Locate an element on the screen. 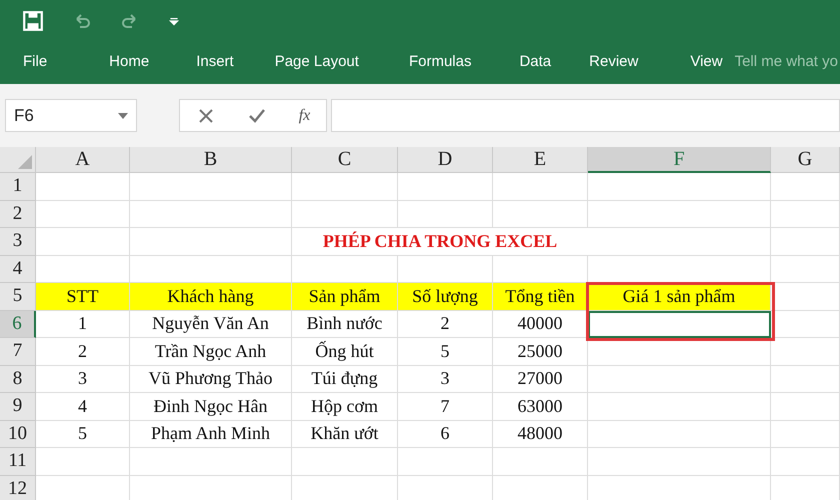 Image resolution: width=840 pixels, height=500 pixels. header-cell: Sản phẩm is located at coordinates (345, 296).